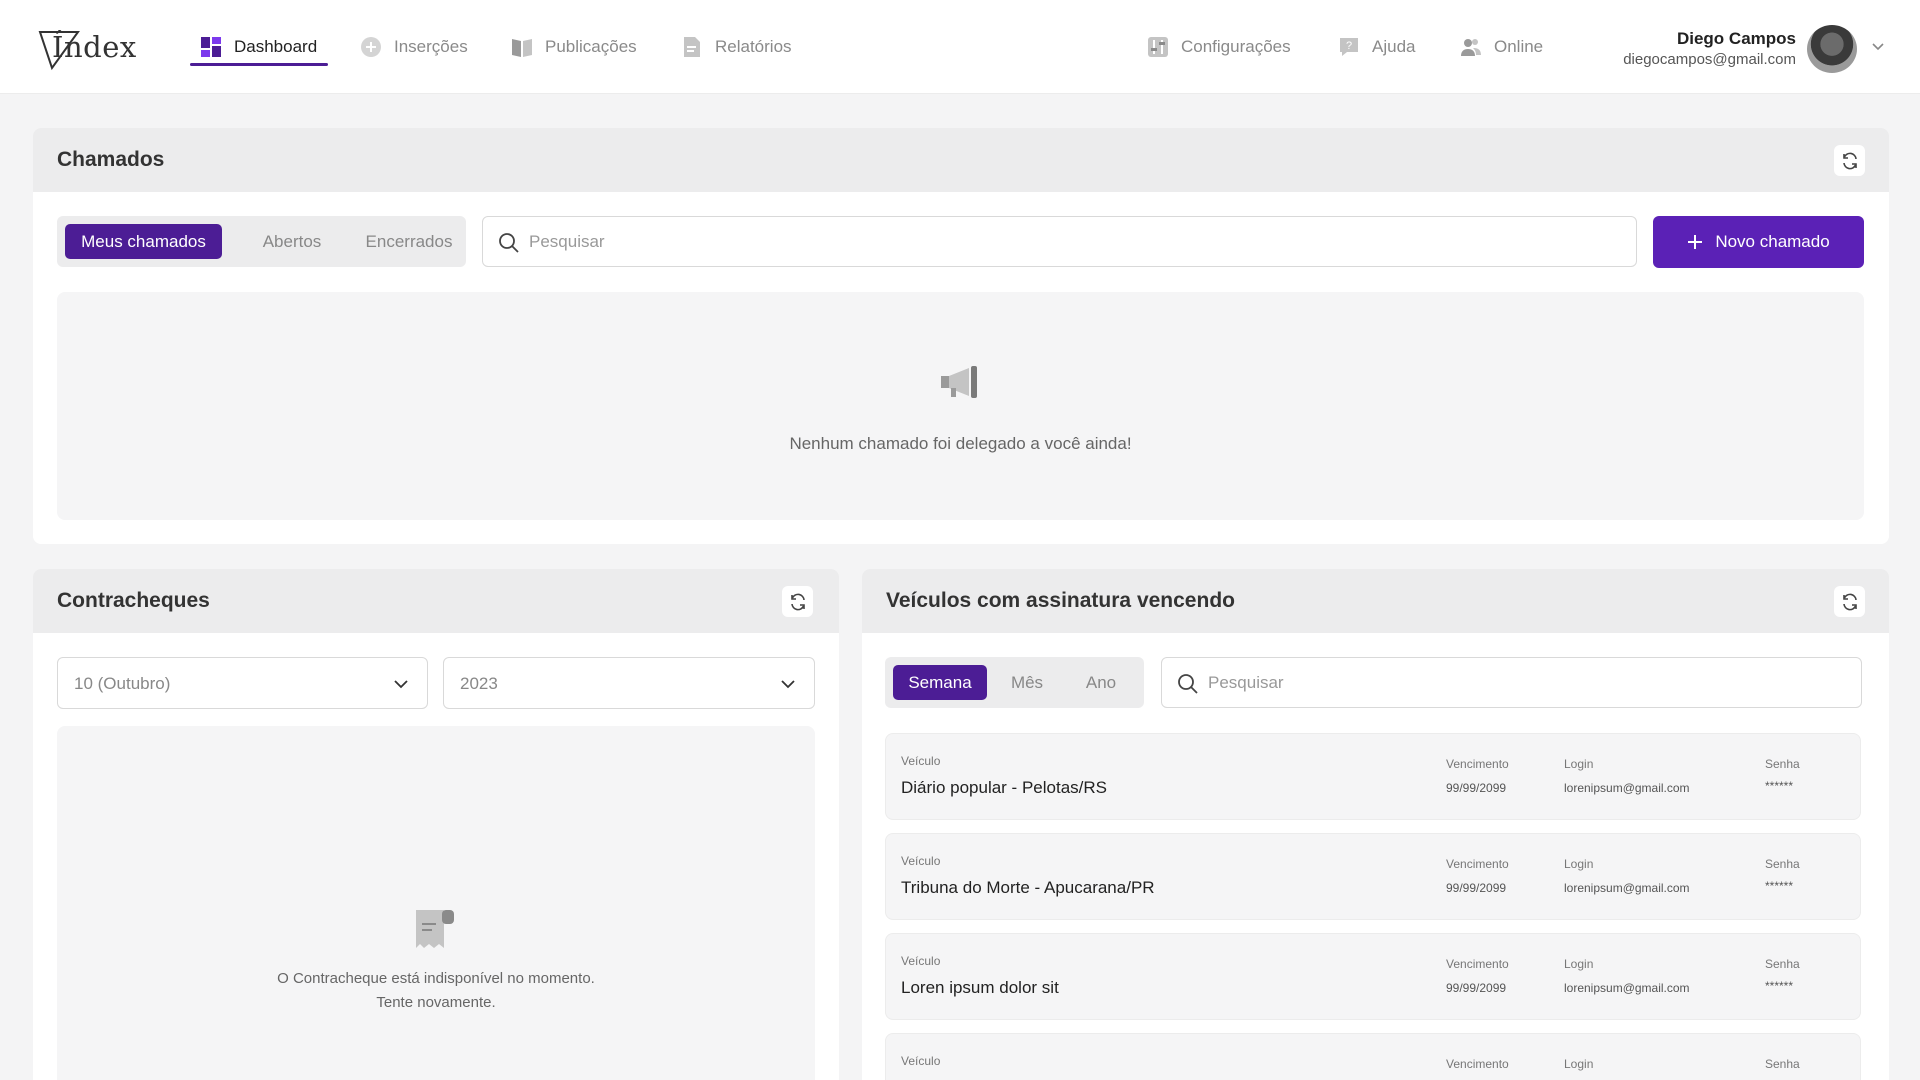 This screenshot has height=1080, width=1920. What do you see at coordinates (692, 47) in the screenshot?
I see `document-icon` at bounding box center [692, 47].